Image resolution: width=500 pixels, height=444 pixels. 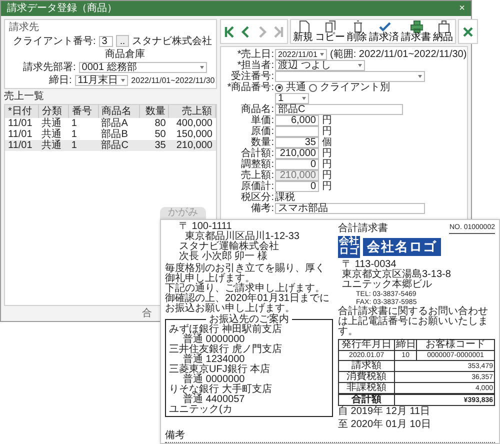 I want to click on toolbar-button: 削除, so click(x=357, y=31).